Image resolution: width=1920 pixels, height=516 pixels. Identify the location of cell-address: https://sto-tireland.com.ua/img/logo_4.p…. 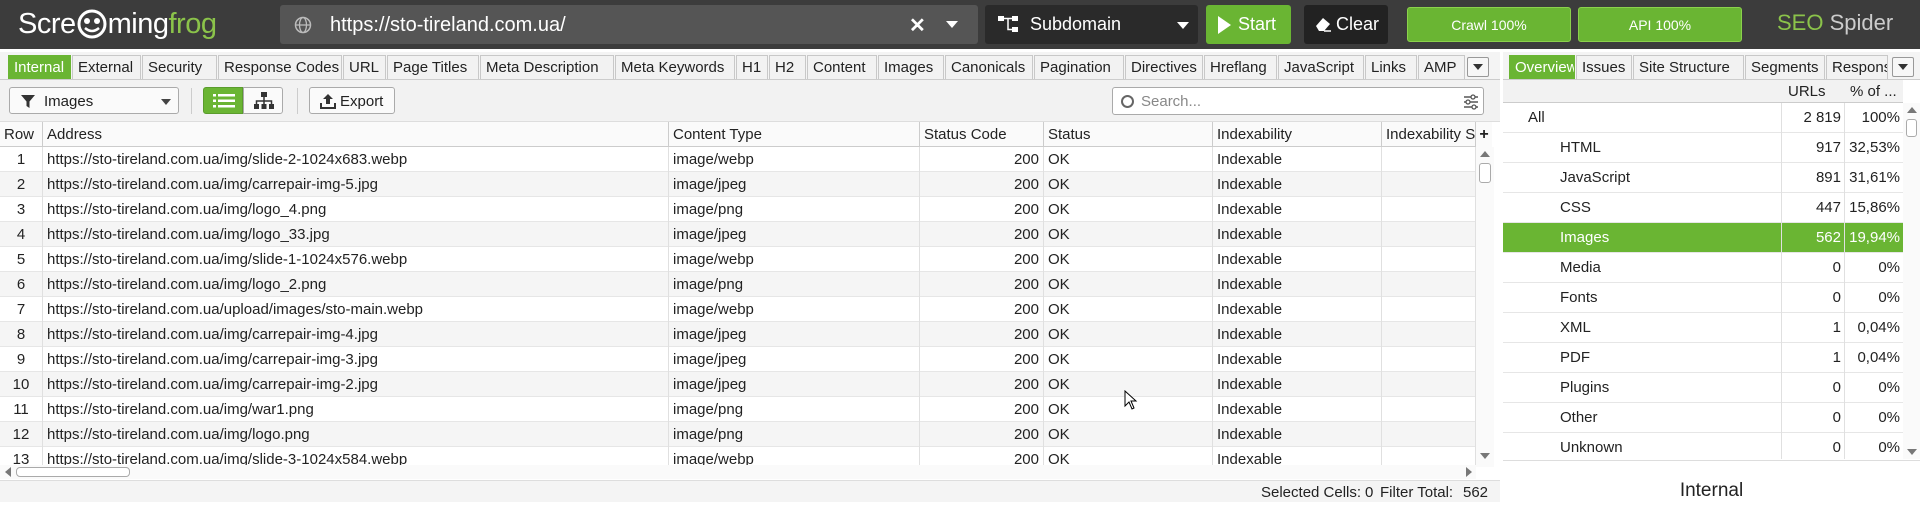
(356, 209).